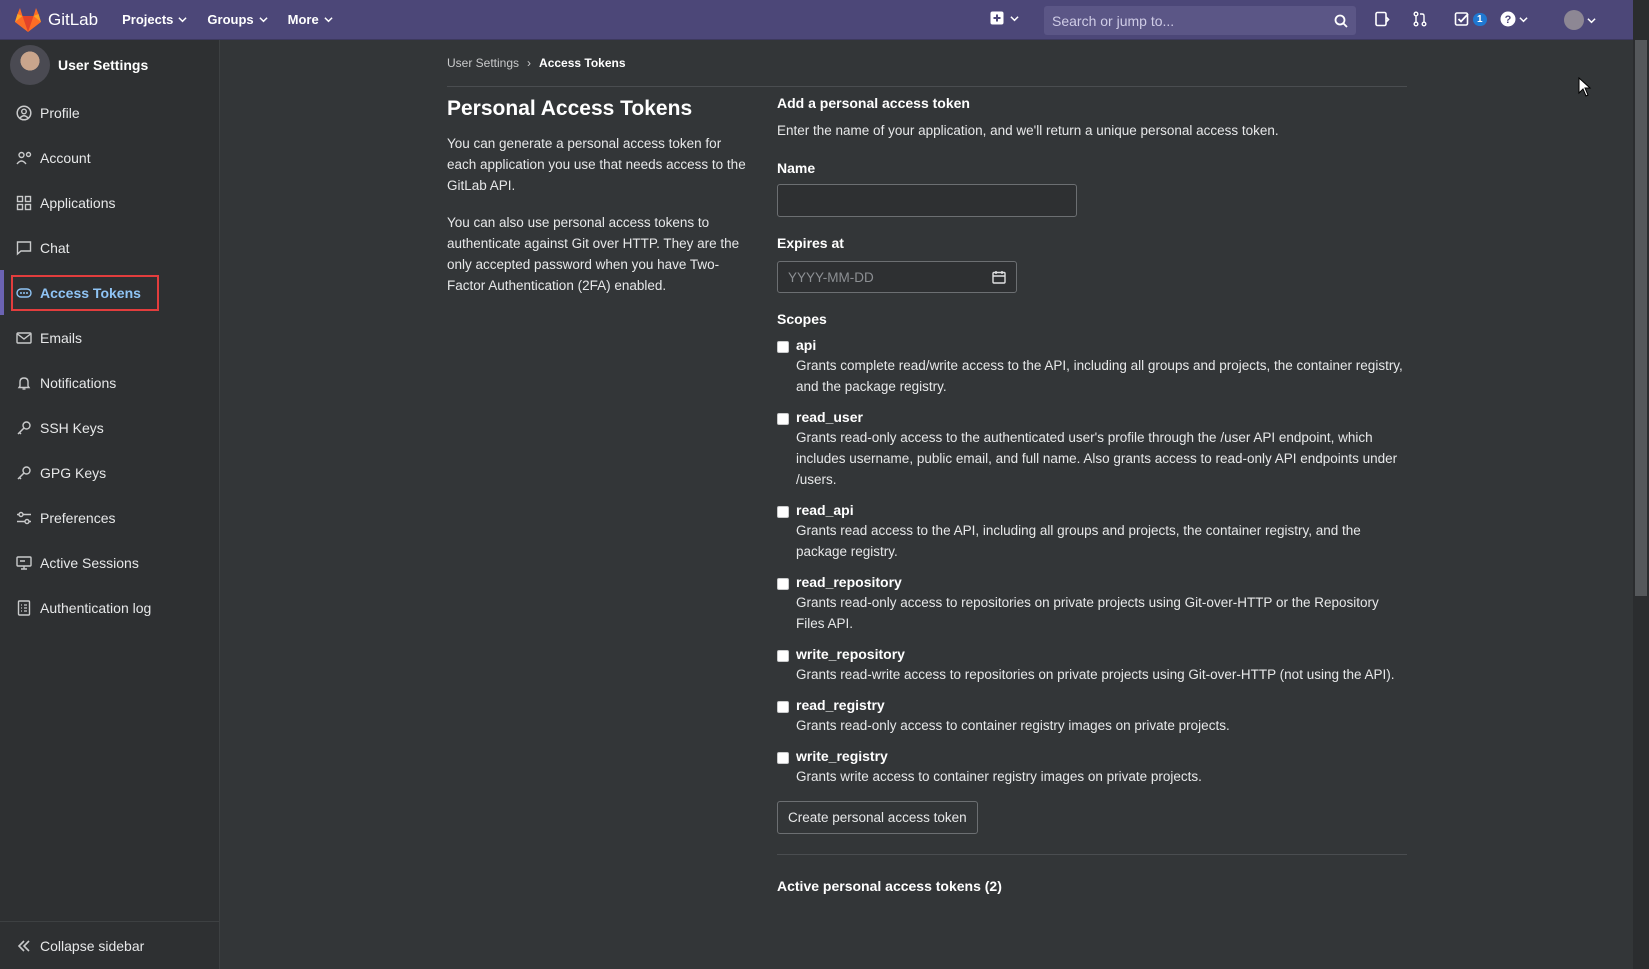  Describe the element at coordinates (109, 337) in the screenshot. I see `sidebar-item-emails: Emails` at that location.